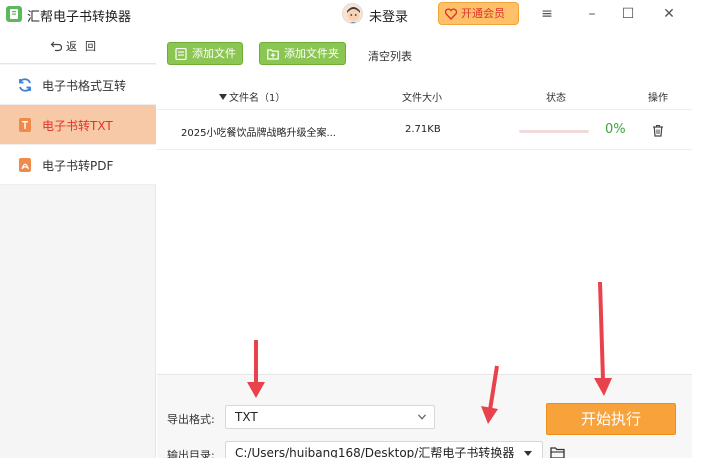 The width and height of the screenshot is (702, 458). I want to click on add-folder-icon, so click(273, 54).